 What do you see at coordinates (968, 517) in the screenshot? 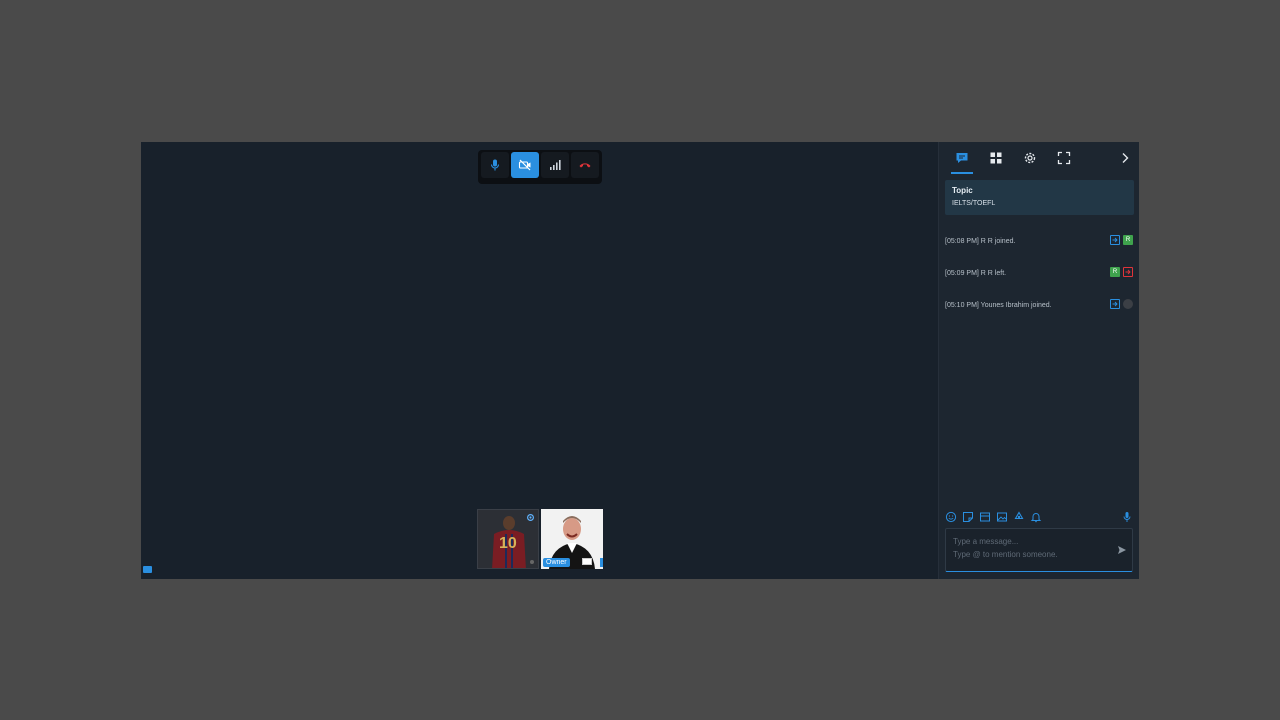
I see `sticker-icon` at bounding box center [968, 517].